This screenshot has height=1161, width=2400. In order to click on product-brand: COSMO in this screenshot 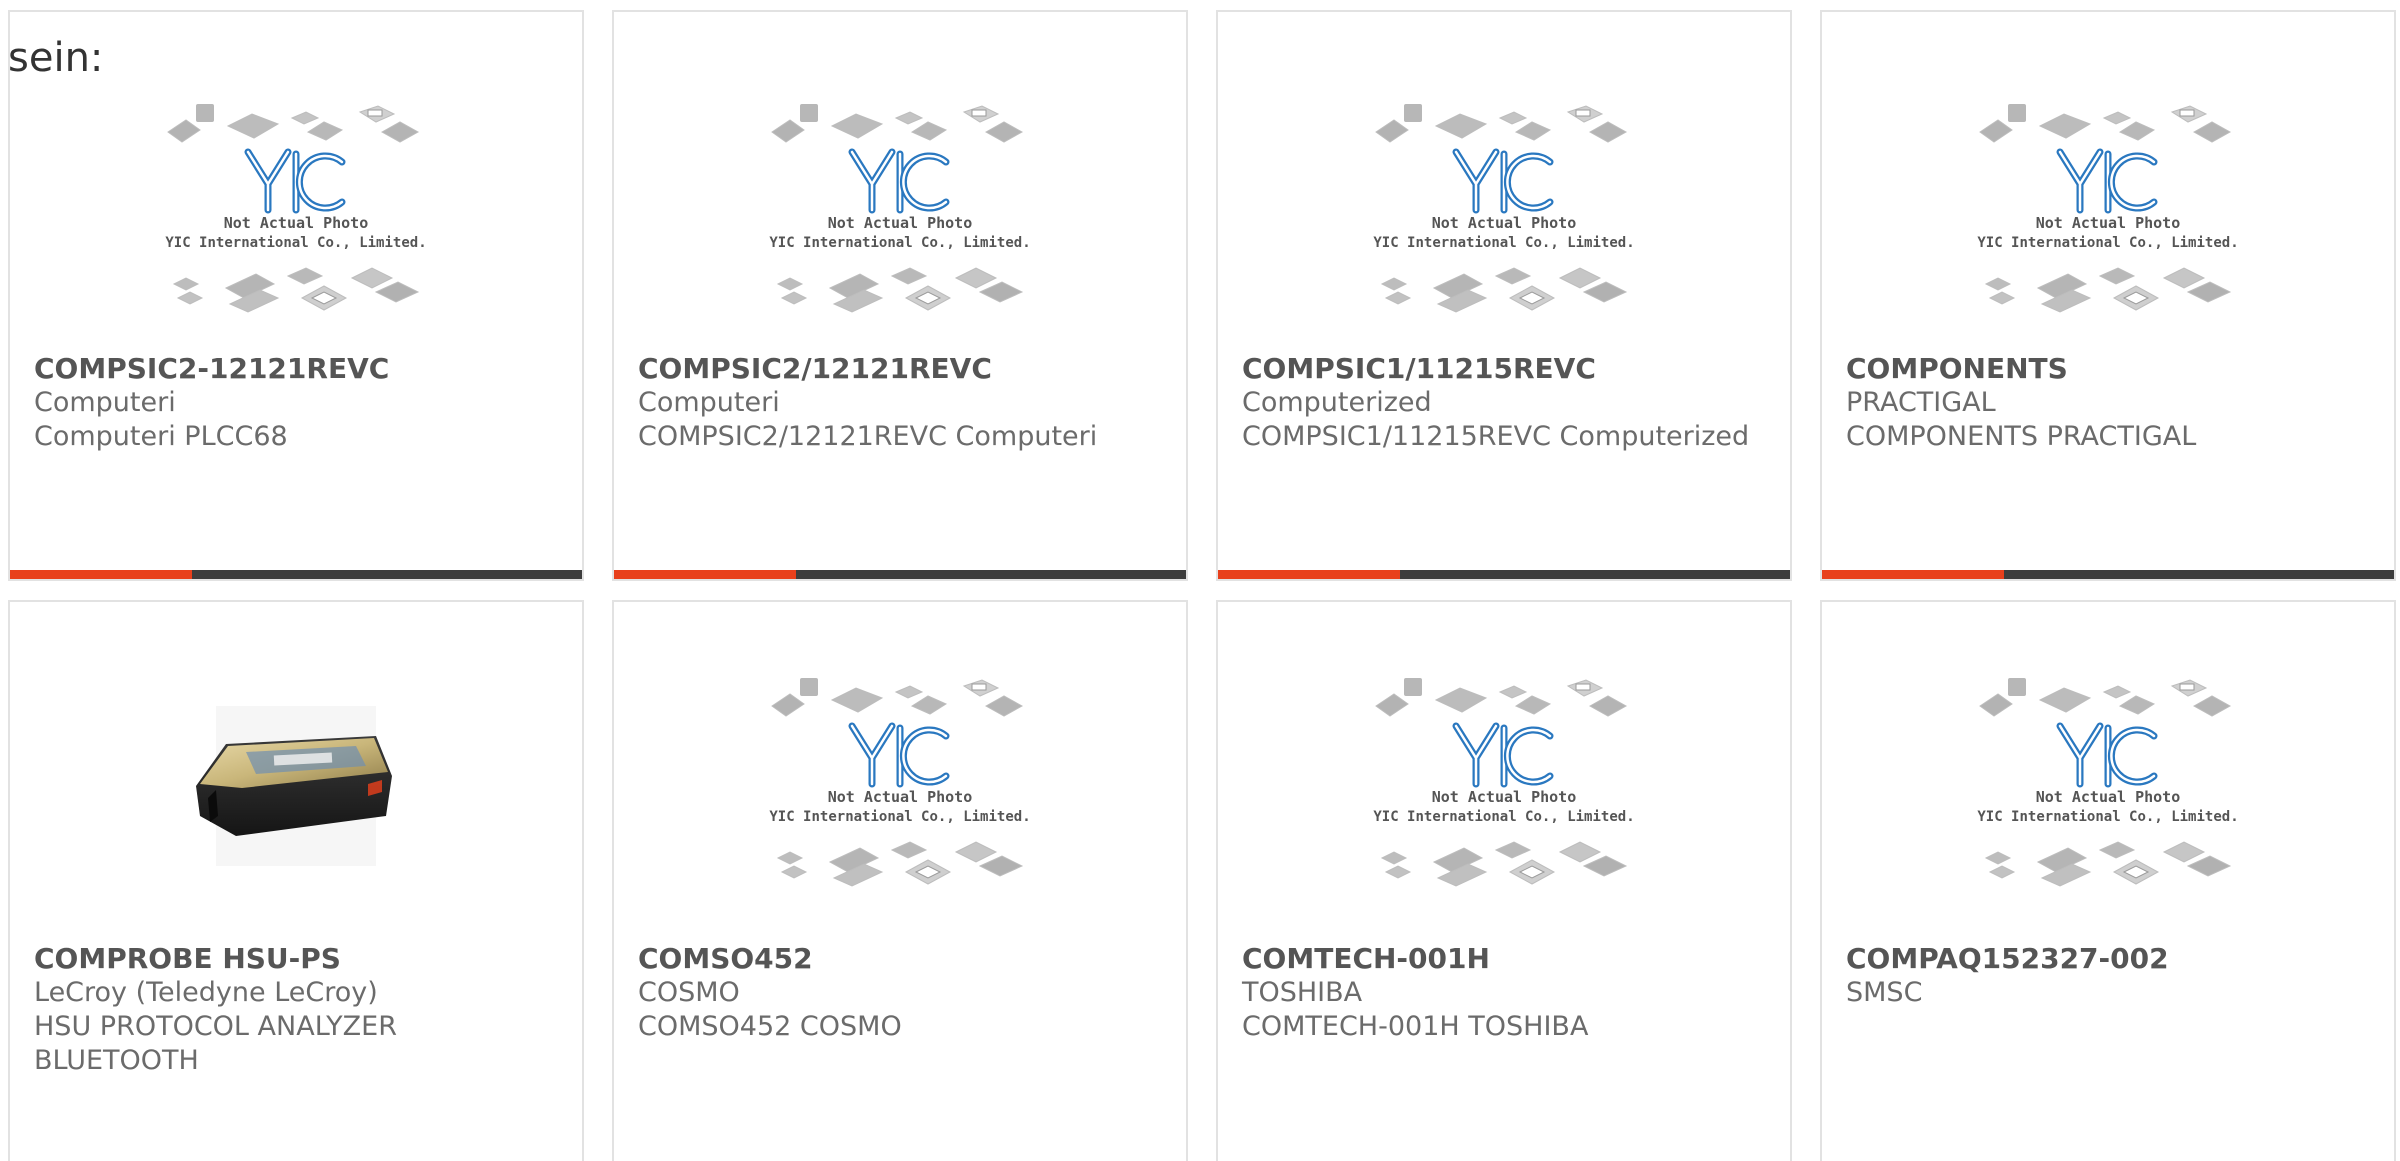, I will do `click(689, 992)`.